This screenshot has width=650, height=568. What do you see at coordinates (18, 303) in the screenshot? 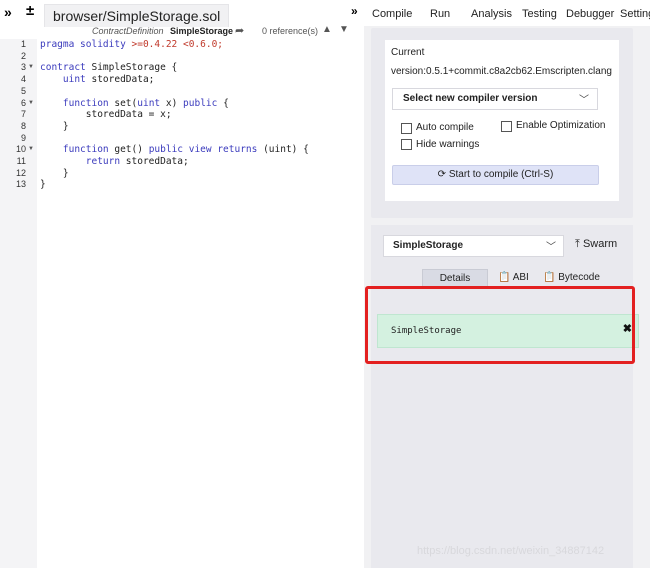
I see `line-gutter: 1 2 3 ▼ 4 5 6 ▼ 7 8 9 10 ▼ 11 12 13` at bounding box center [18, 303].